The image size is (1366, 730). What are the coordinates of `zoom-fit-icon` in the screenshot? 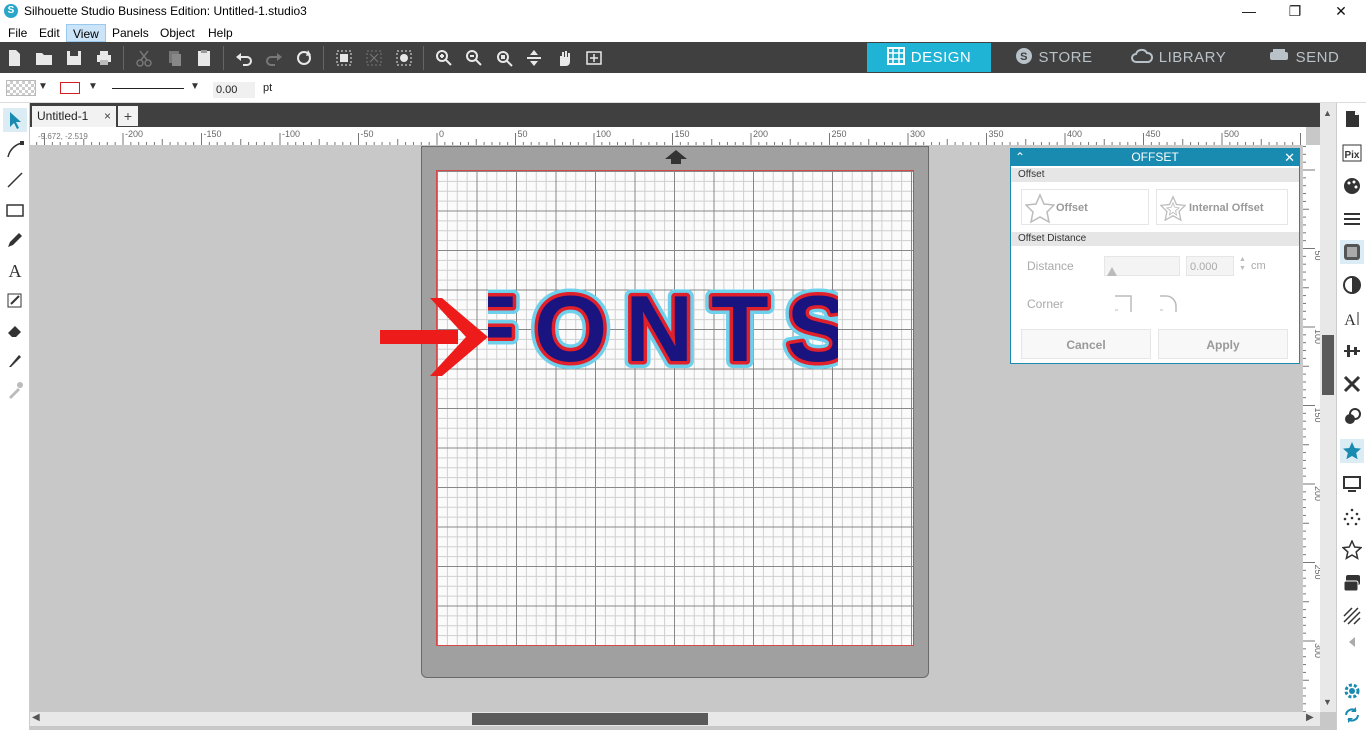 It's located at (504, 58).